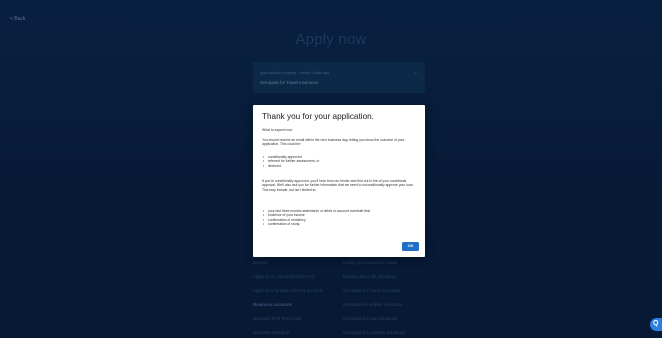 This screenshot has width=662, height=338. Describe the element at coordinates (340, 166) in the screenshot. I see `list-item: declined.` at that location.